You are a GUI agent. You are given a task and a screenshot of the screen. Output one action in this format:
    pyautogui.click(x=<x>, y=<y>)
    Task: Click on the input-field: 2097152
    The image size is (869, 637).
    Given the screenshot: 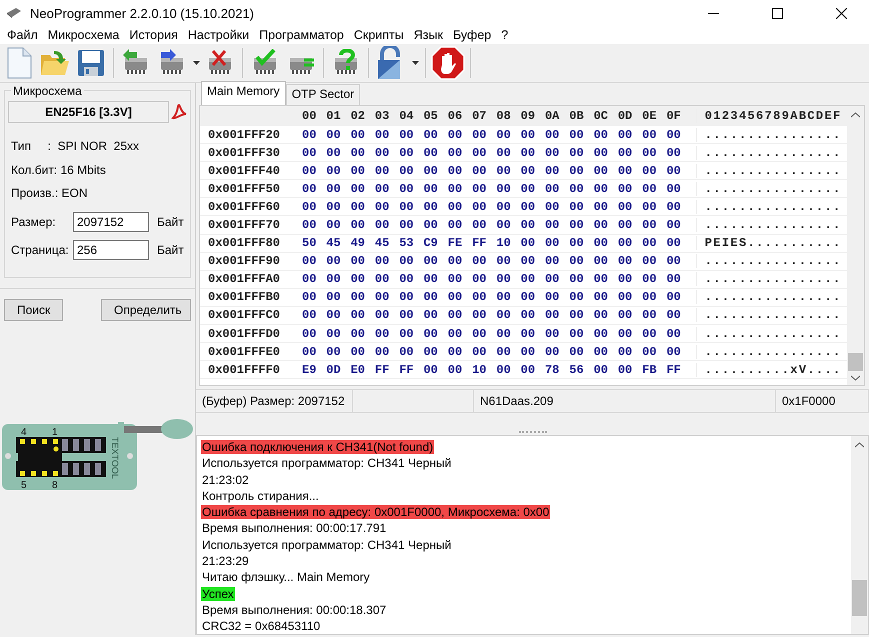 What is the action you would take?
    pyautogui.click(x=111, y=222)
    